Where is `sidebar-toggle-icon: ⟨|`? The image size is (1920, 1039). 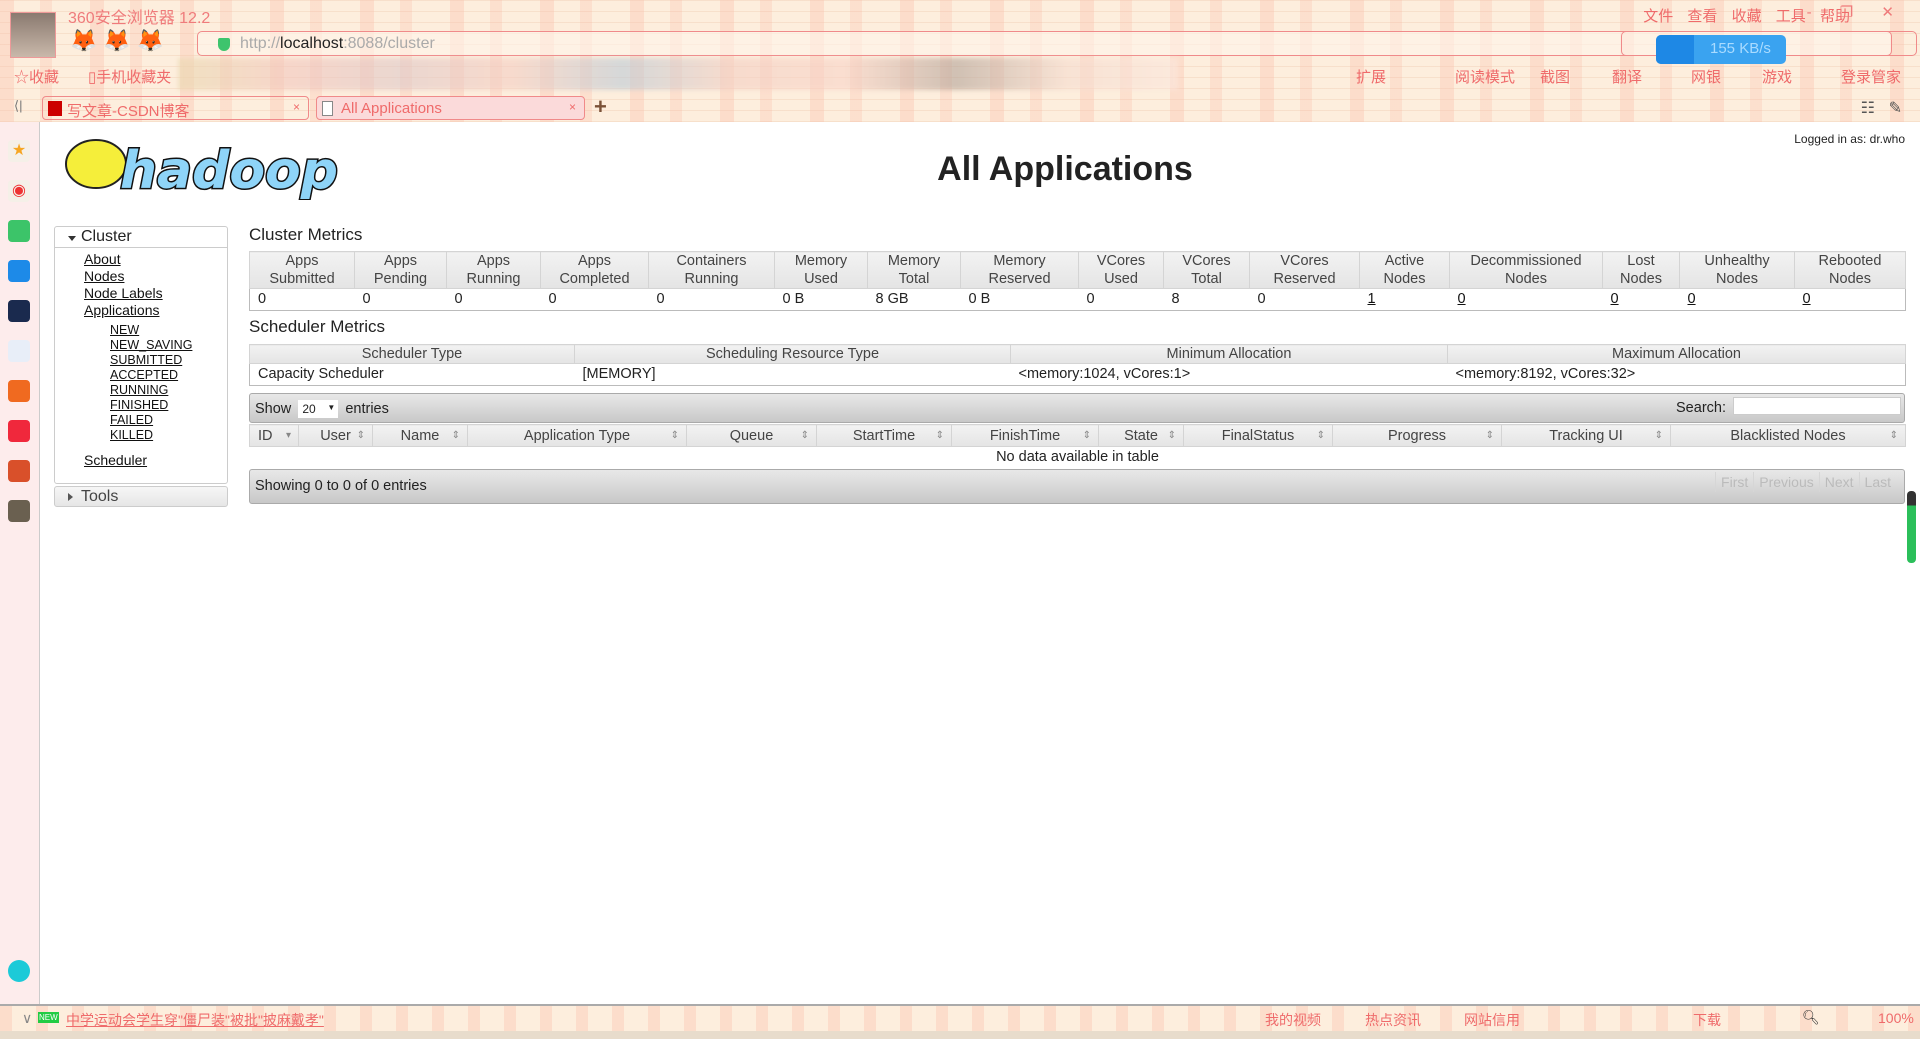
sidebar-toggle-icon: ⟨| is located at coordinates (18, 106).